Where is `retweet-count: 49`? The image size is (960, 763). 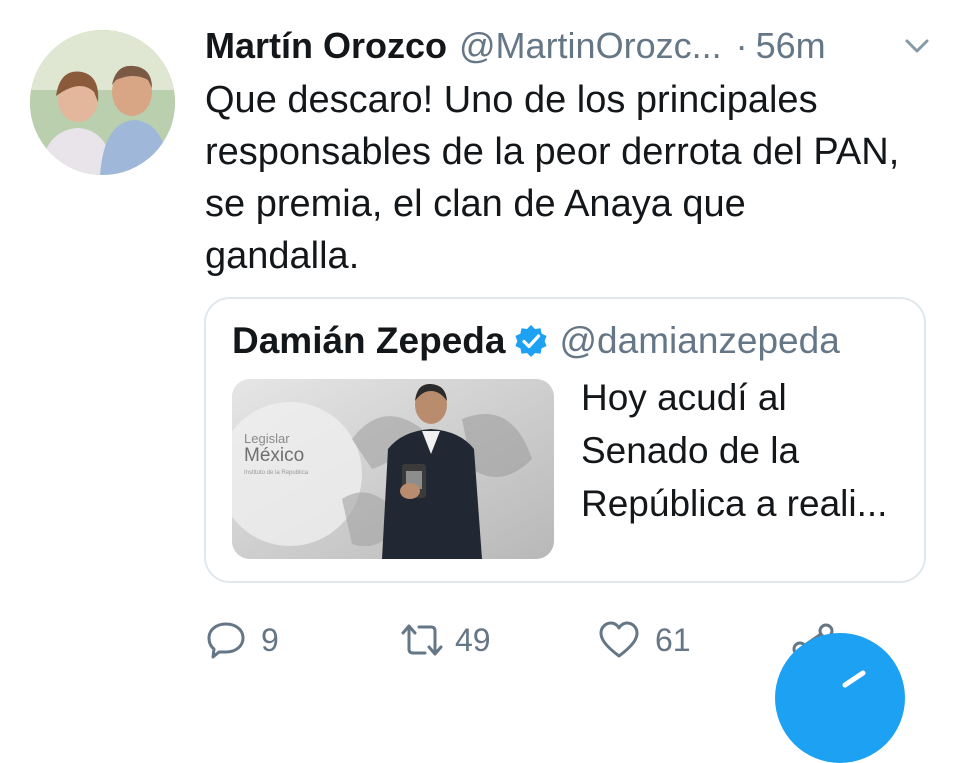
retweet-count: 49 is located at coordinates (473, 639).